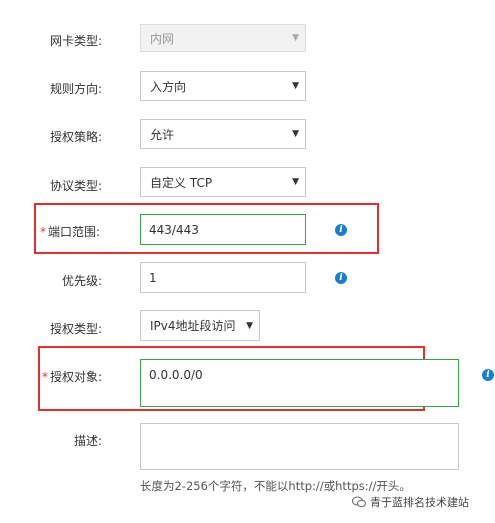 This screenshot has width=495, height=523. What do you see at coordinates (223, 134) in the screenshot?
I see `policy-select: 允许 ▼` at bounding box center [223, 134].